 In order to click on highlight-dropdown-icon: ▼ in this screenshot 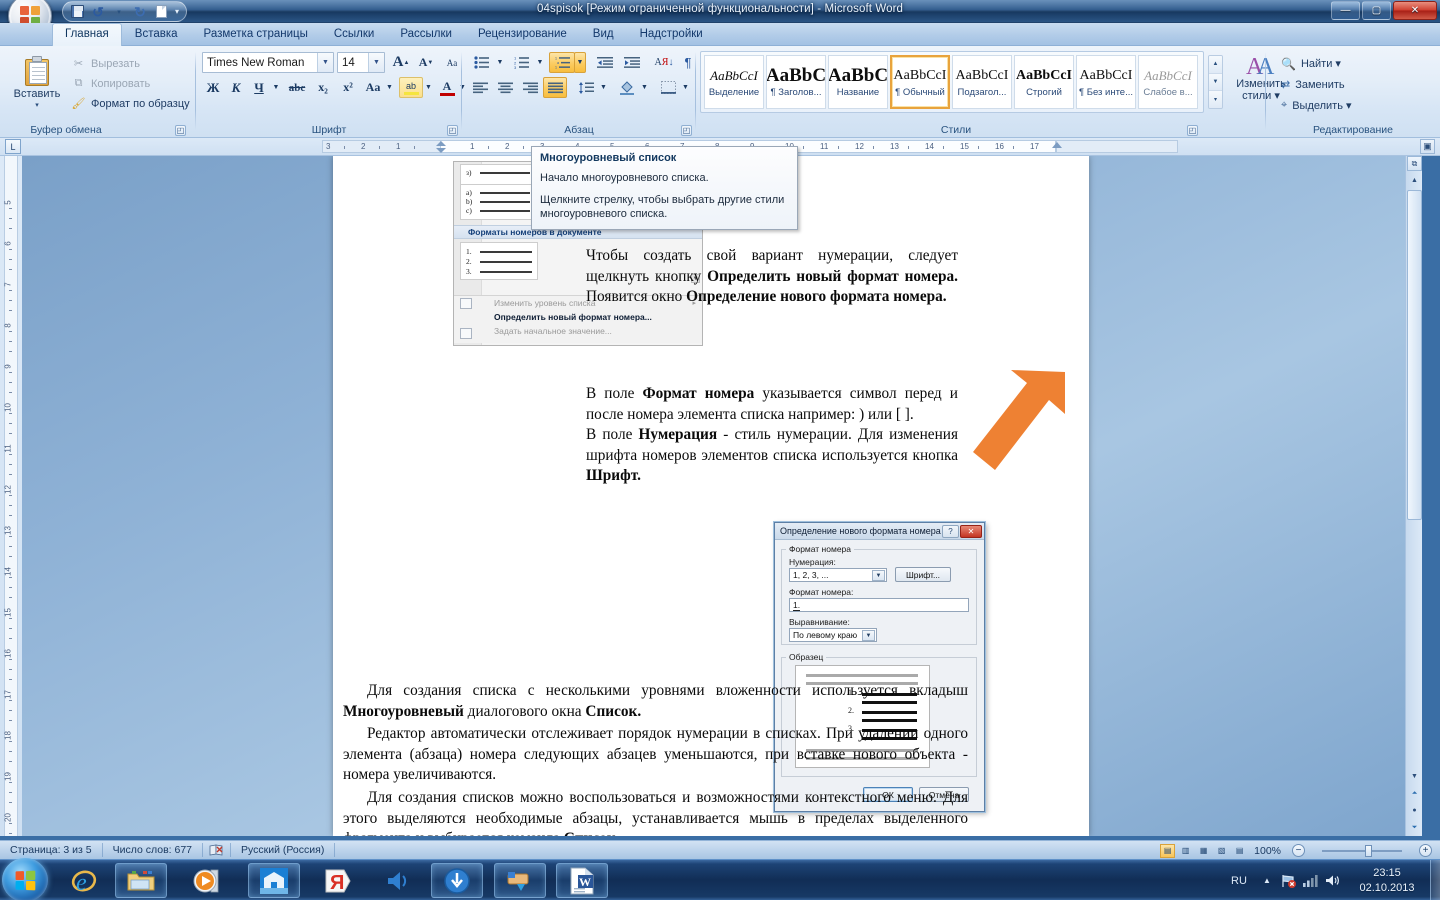, I will do `click(428, 87)`.